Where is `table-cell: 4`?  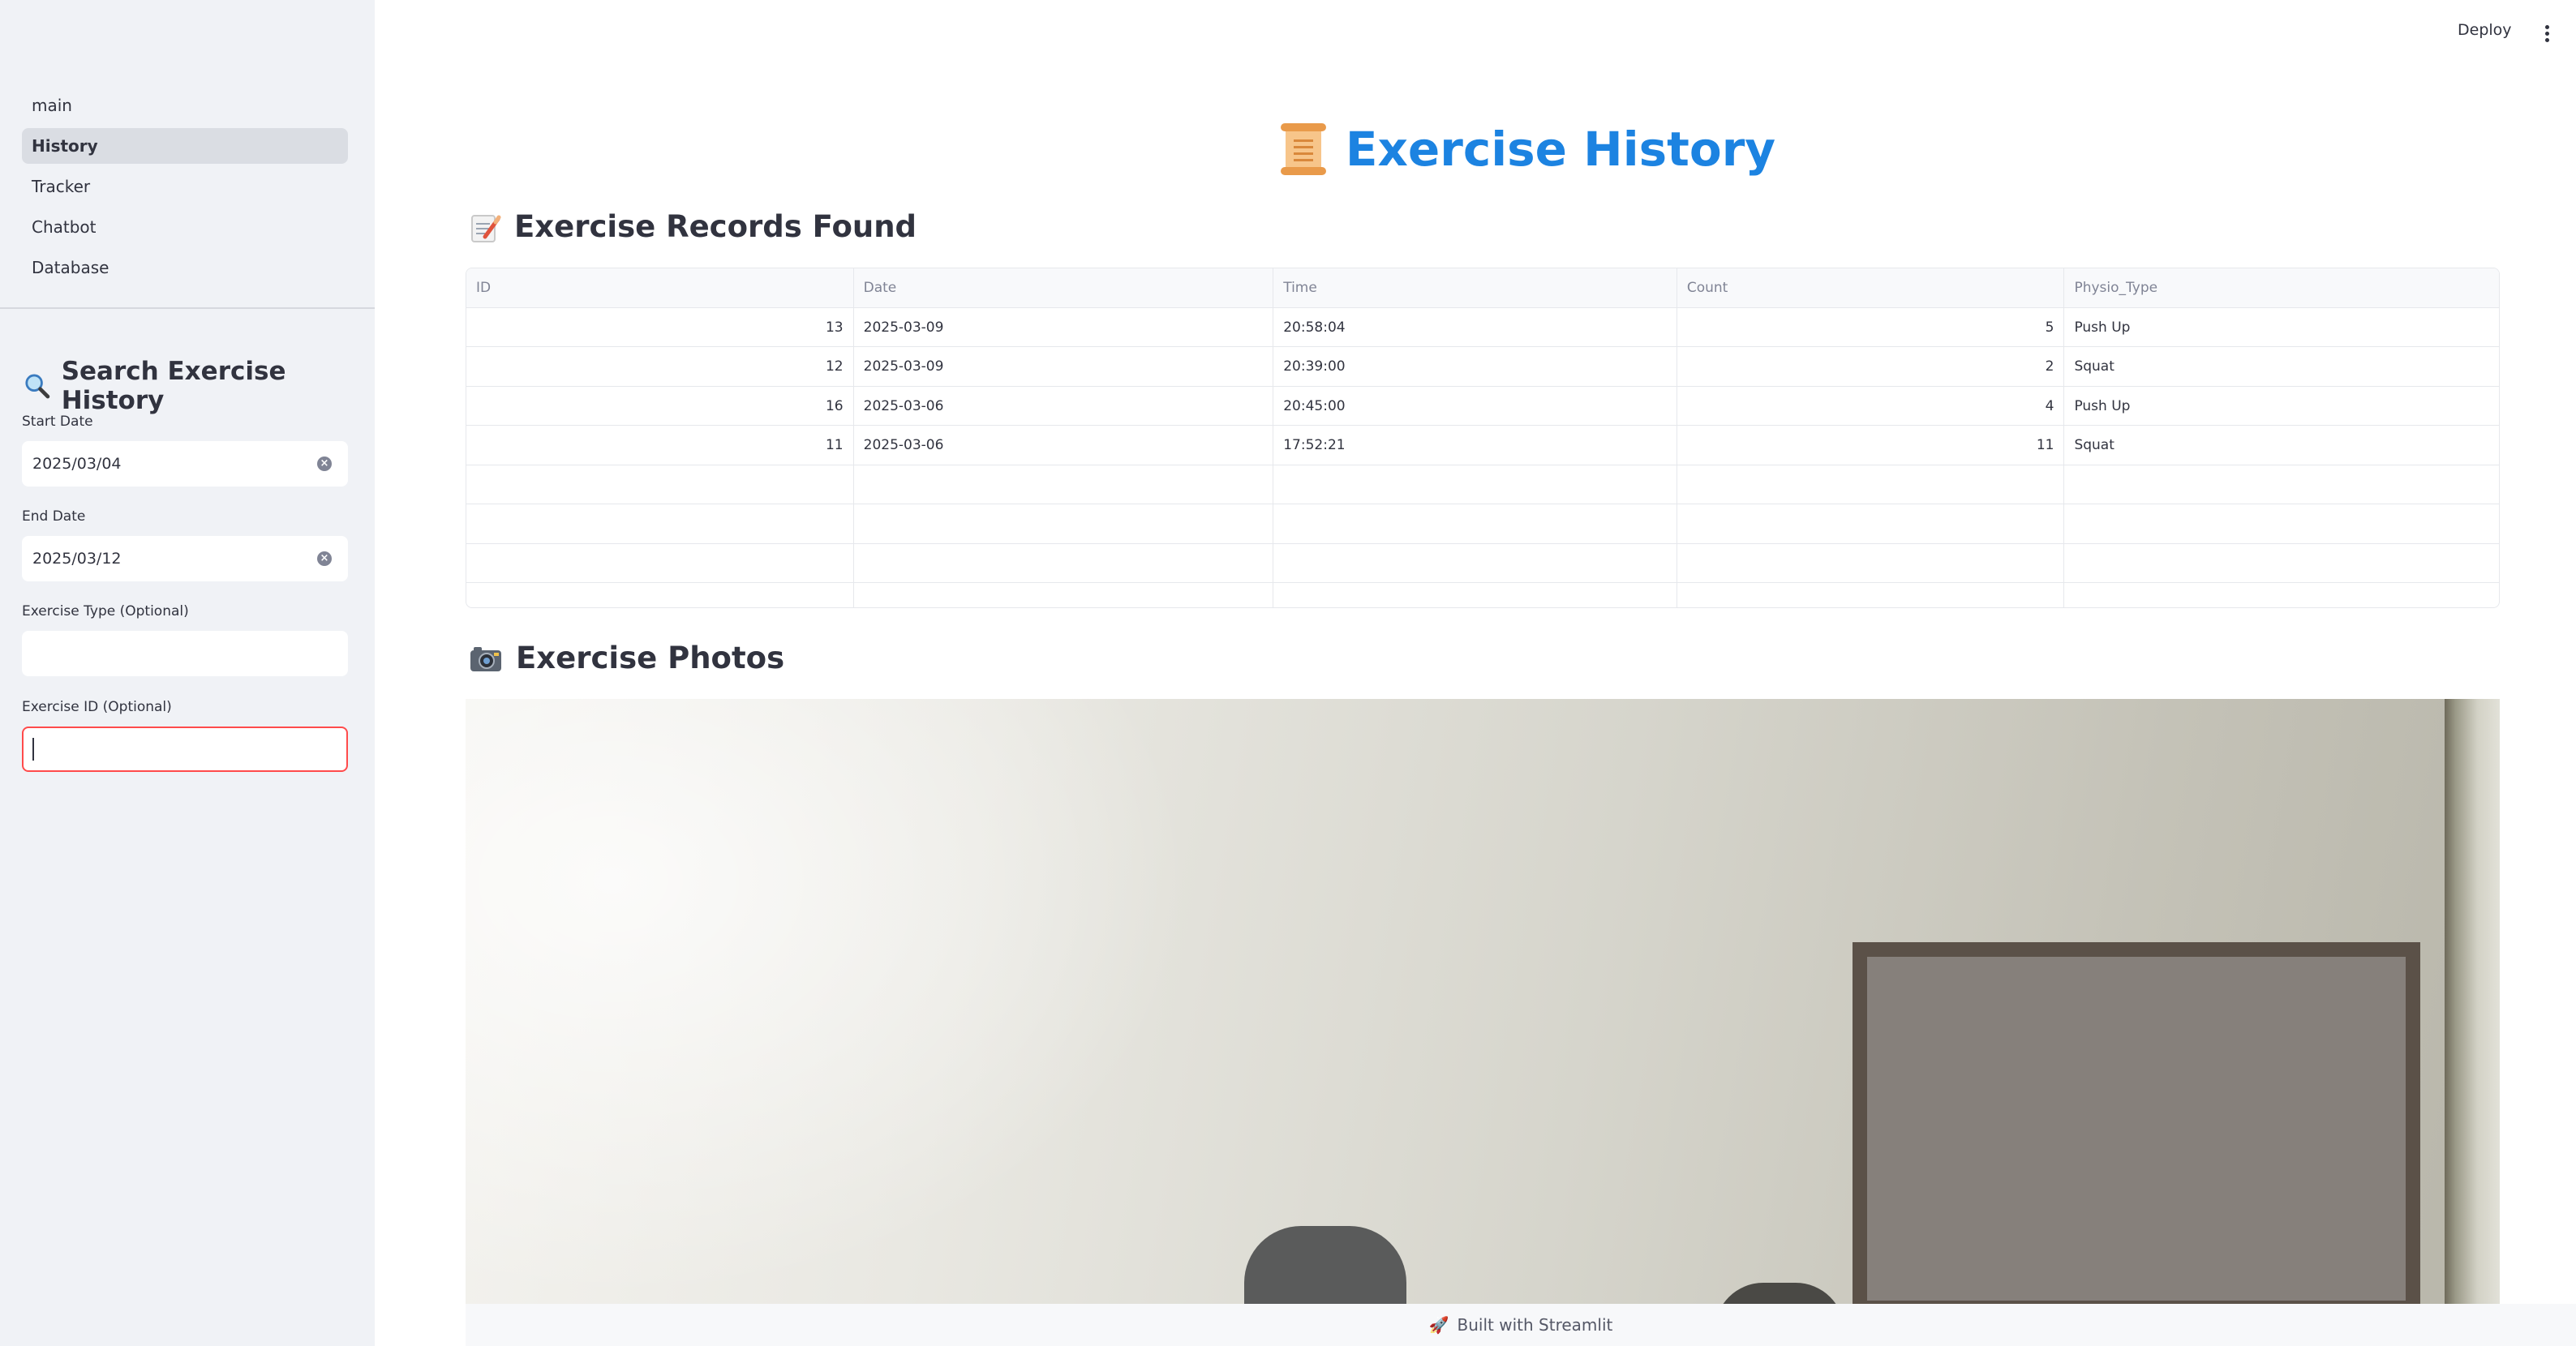
table-cell: 4 is located at coordinates (1871, 405).